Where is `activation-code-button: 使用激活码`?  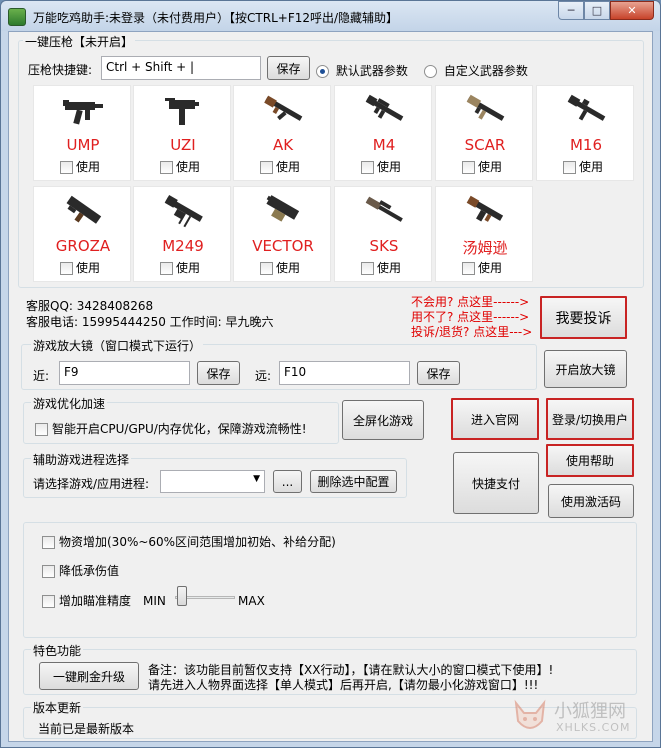
activation-code-button: 使用激活码 is located at coordinates (591, 501).